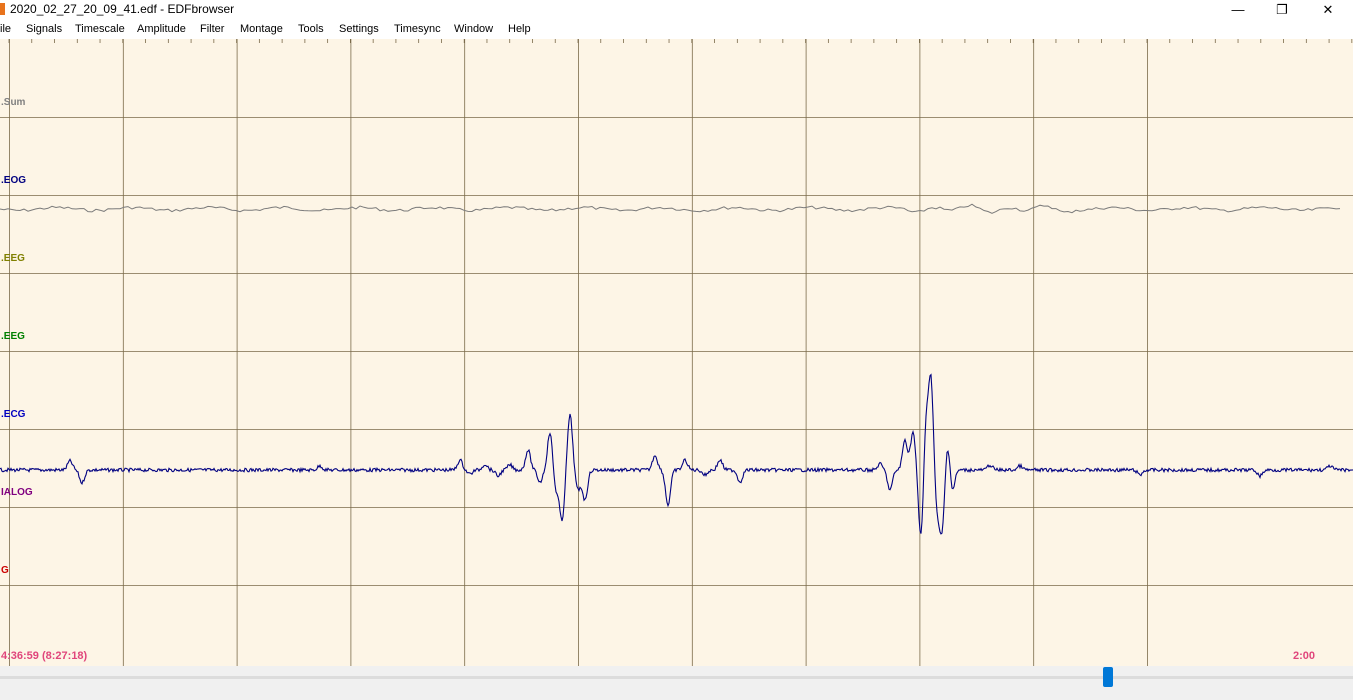  I want to click on horizontal-scrollbar, so click(676, 683).